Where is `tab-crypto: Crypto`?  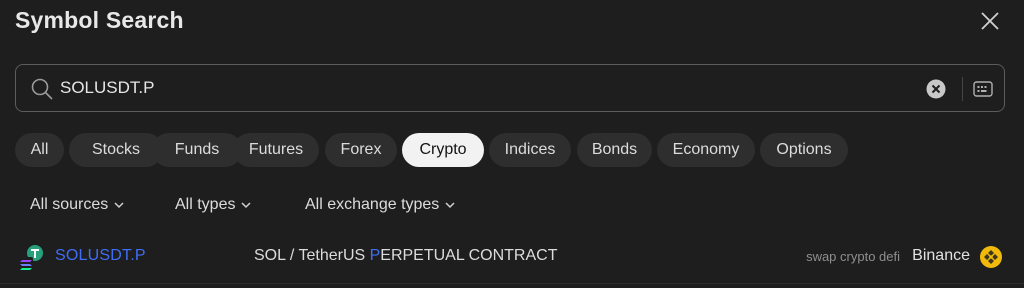 tab-crypto: Crypto is located at coordinates (443, 150).